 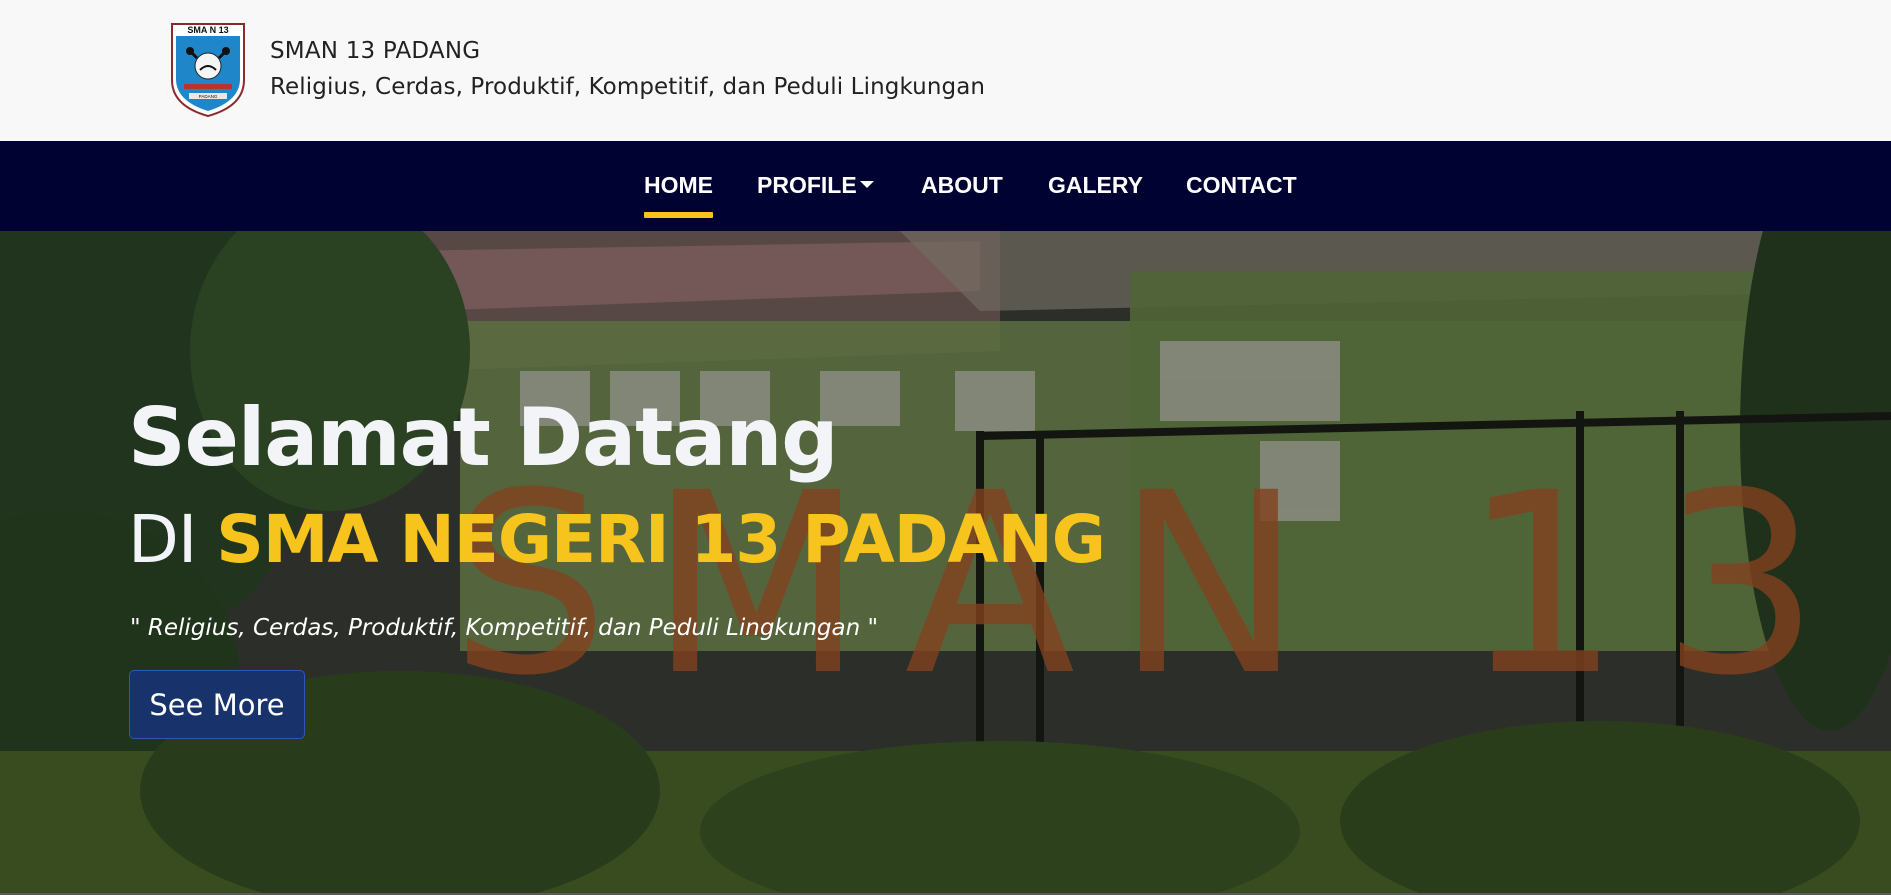 What do you see at coordinates (678, 185) in the screenshot?
I see `nav-item-label: HOME` at bounding box center [678, 185].